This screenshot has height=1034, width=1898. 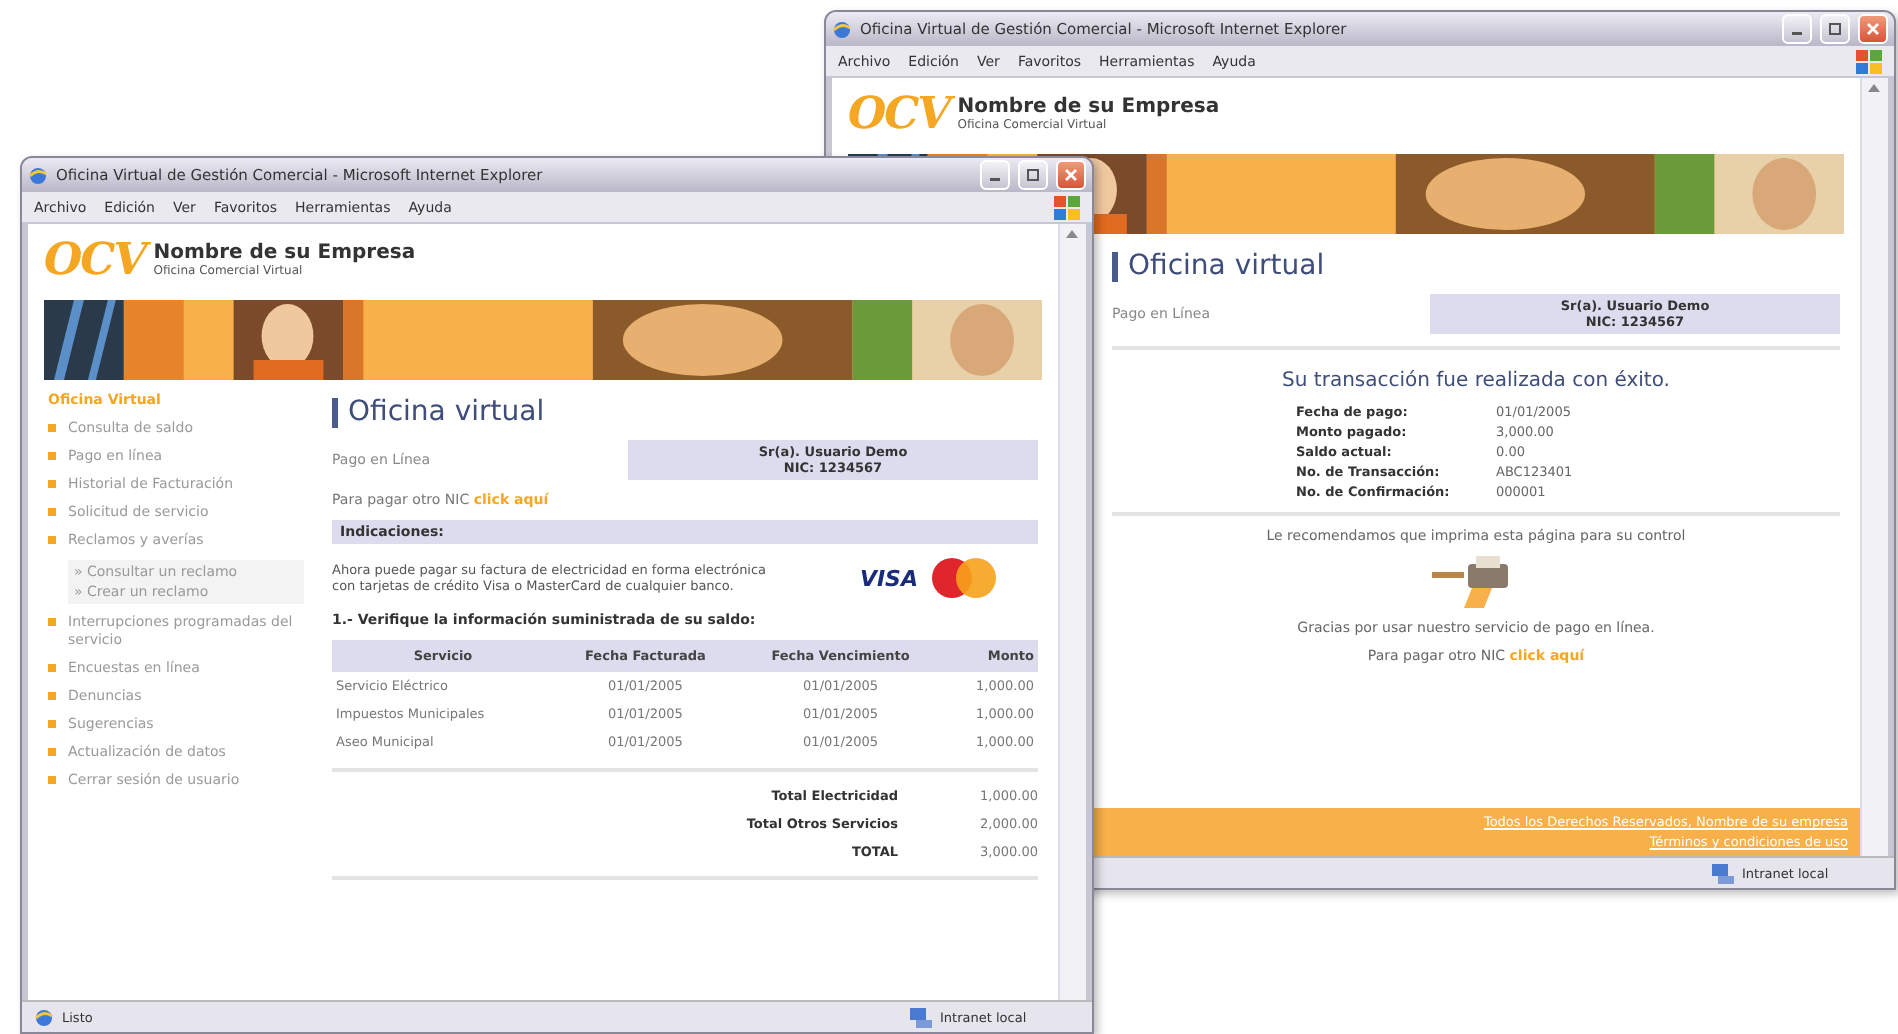 I want to click on success-message: Su transacción fue realizada con éxito., so click(x=1476, y=381).